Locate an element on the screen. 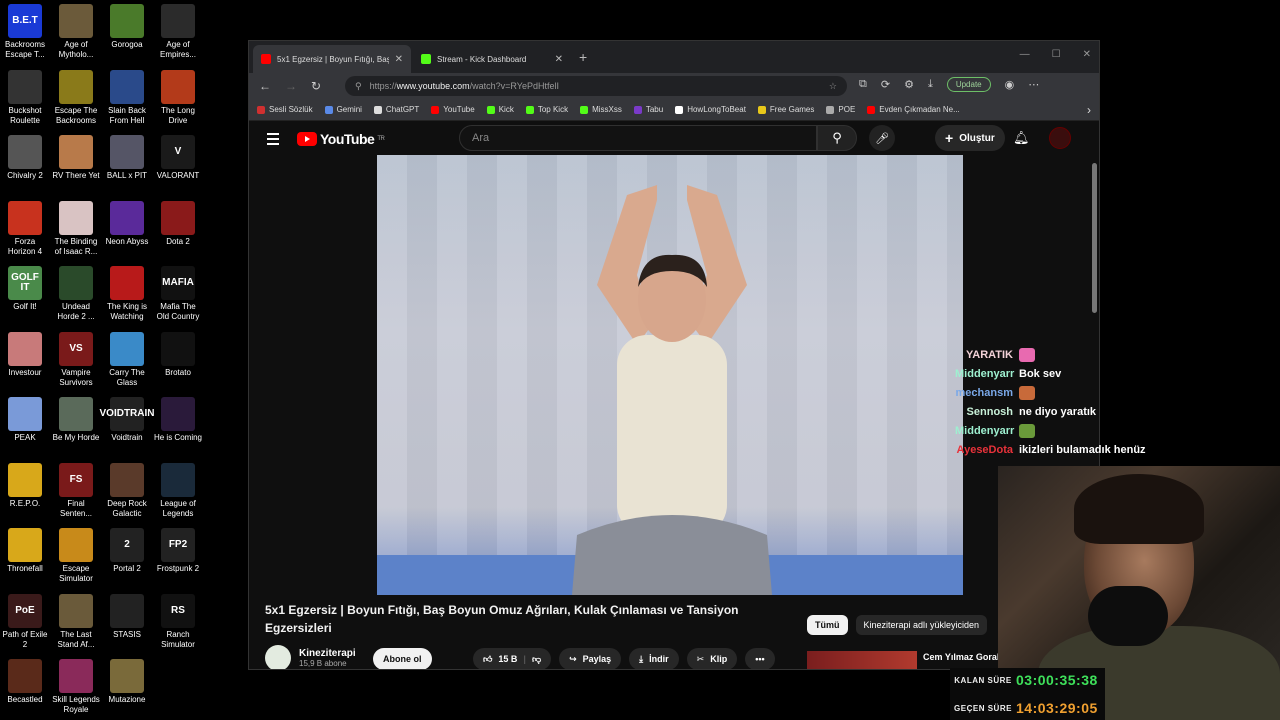 Image resolution: width=1280 pixels, height=720 pixels. page-scrollbar is located at coordinates (1094, 238).